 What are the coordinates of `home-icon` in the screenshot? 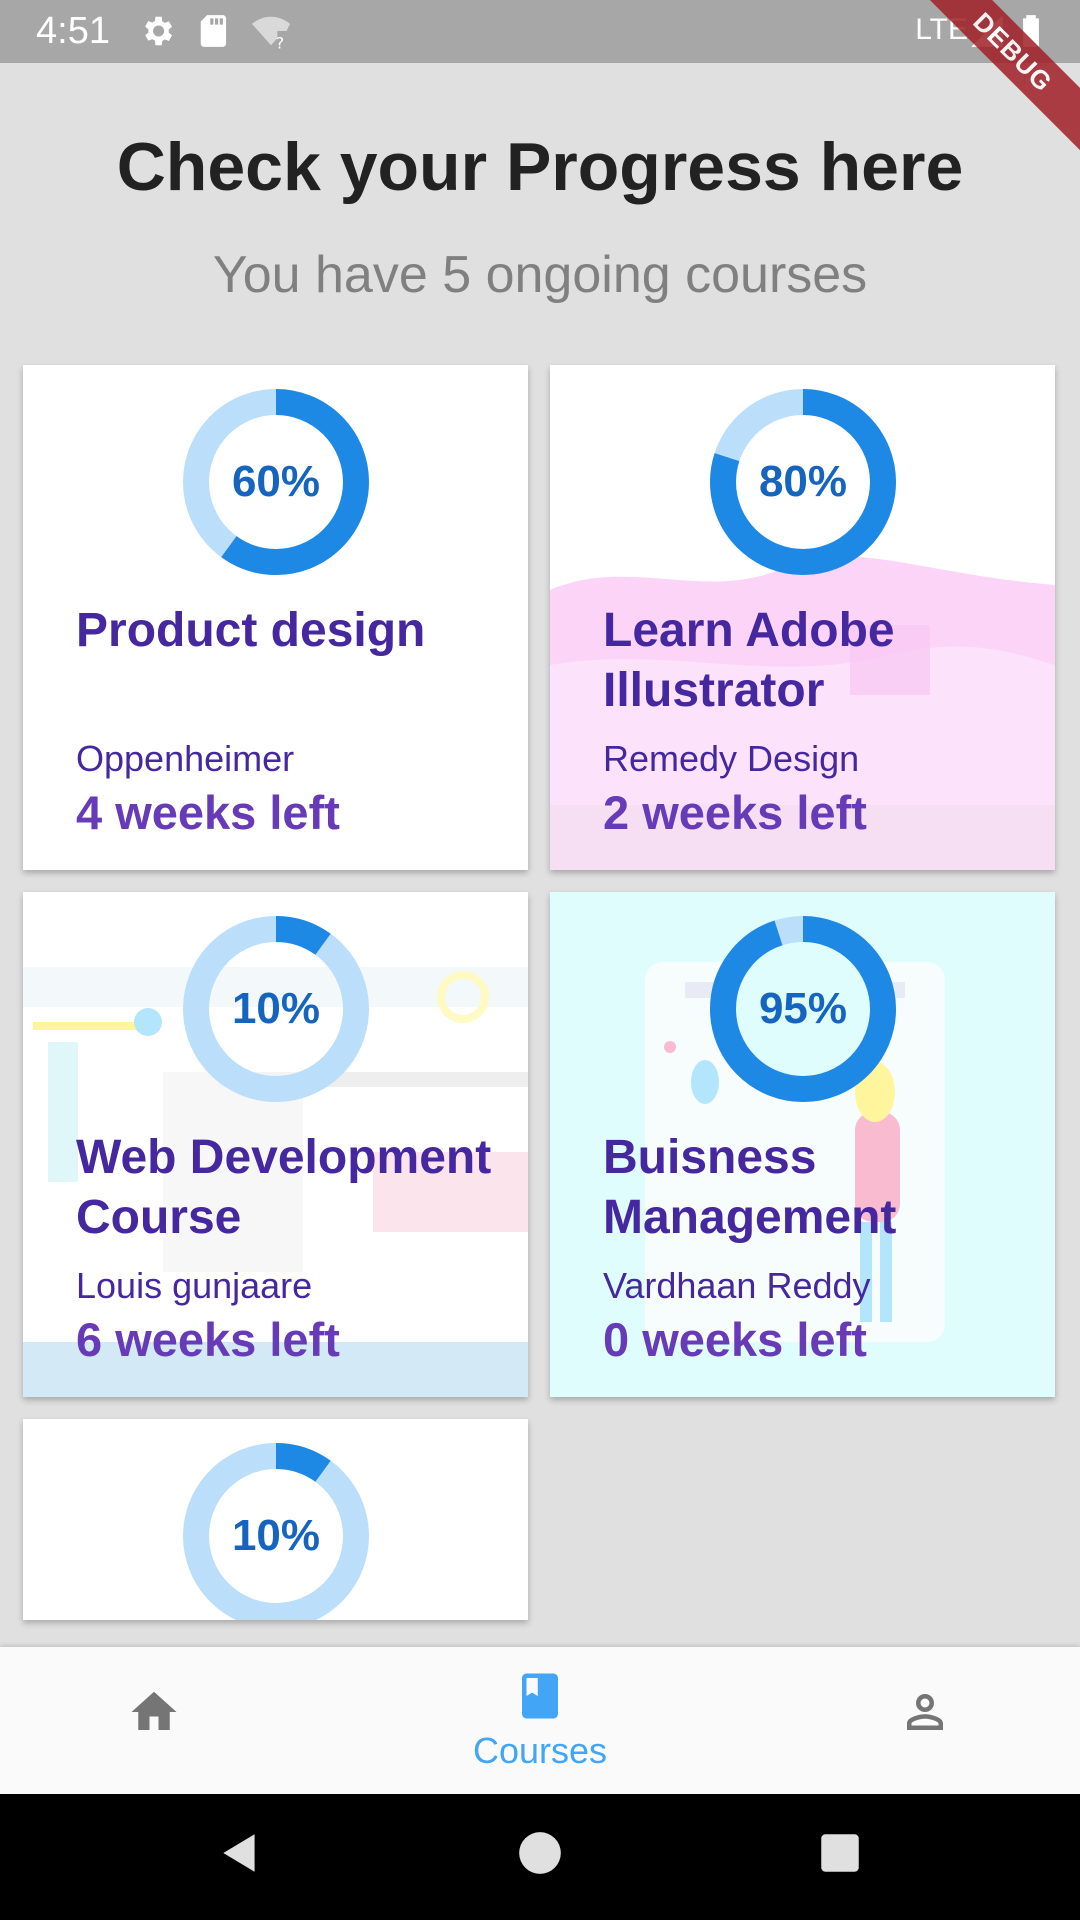 It's located at (154, 1710).